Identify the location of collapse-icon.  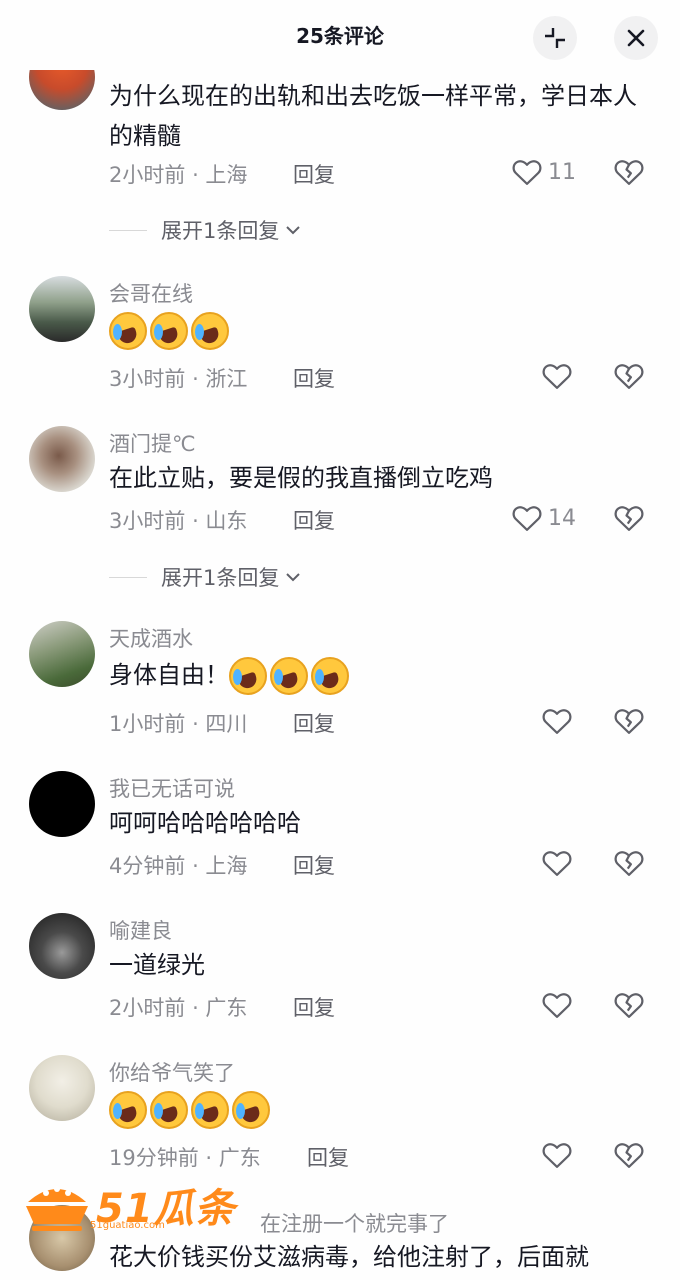
(555, 38).